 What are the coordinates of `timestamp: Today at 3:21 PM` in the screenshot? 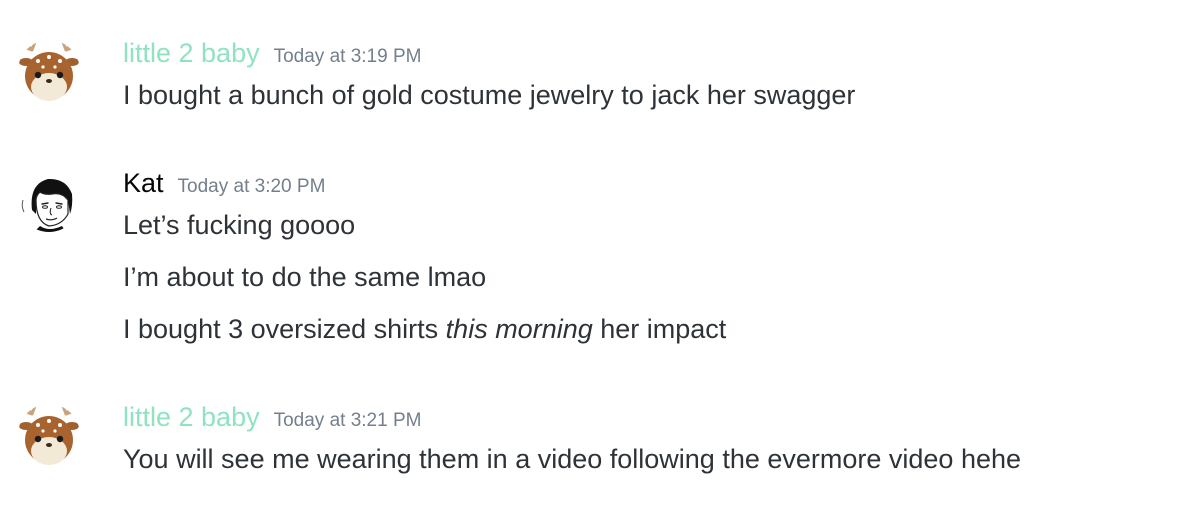 It's located at (348, 420).